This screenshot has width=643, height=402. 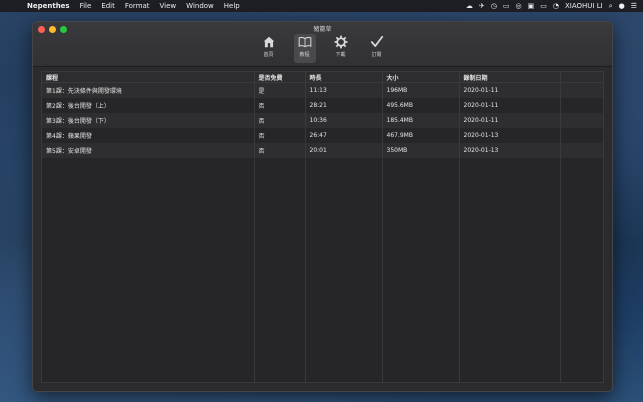 What do you see at coordinates (611, 6) in the screenshot?
I see `search-icon: ⌕` at bounding box center [611, 6].